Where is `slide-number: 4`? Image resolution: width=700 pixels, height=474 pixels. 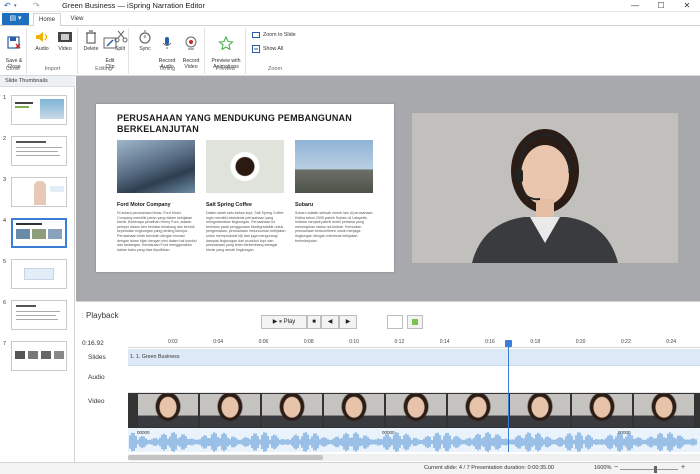 slide-number: 4 is located at coordinates (5, 221).